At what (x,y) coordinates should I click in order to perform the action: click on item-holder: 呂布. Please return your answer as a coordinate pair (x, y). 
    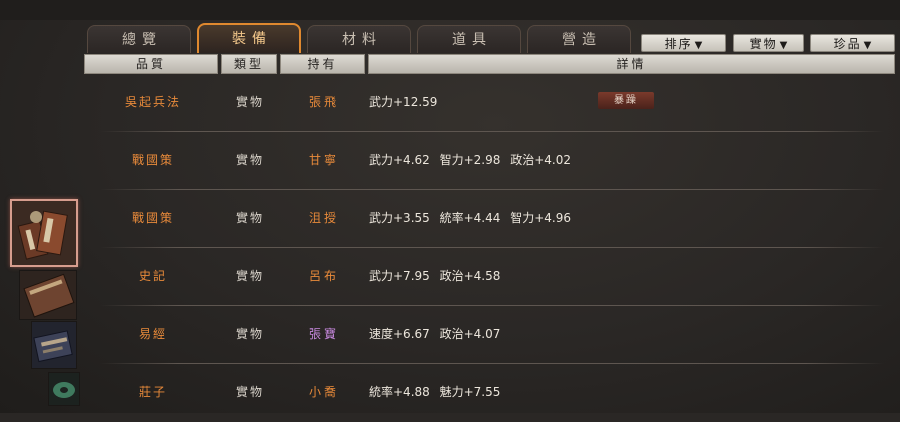
    Looking at the image, I should click on (323, 276).